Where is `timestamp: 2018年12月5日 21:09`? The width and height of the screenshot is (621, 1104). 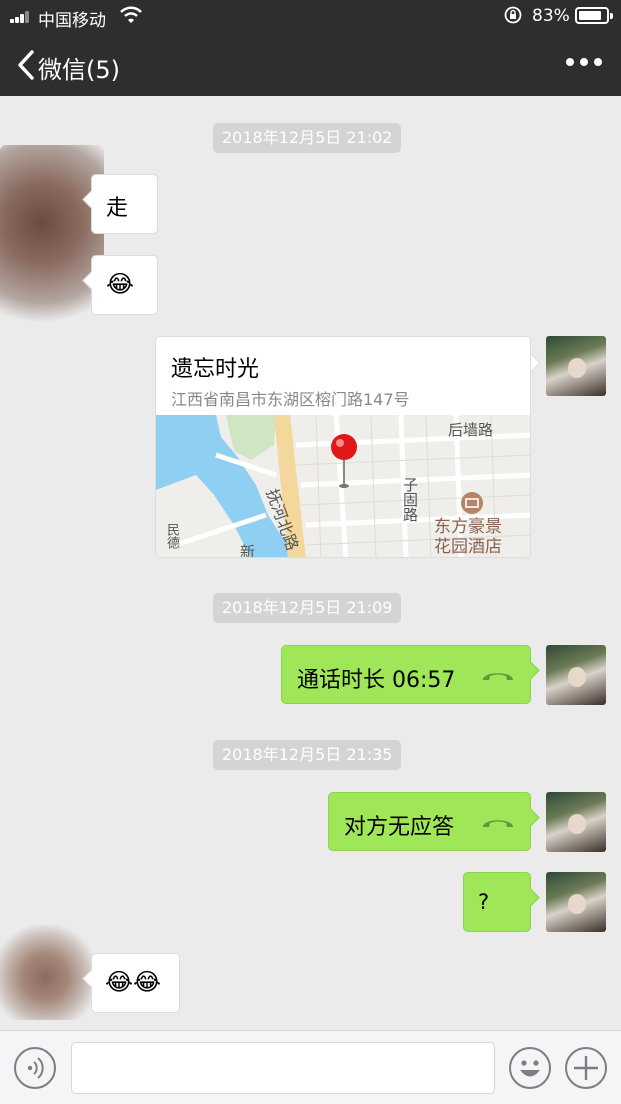 timestamp: 2018年12月5日 21:09 is located at coordinates (307, 608).